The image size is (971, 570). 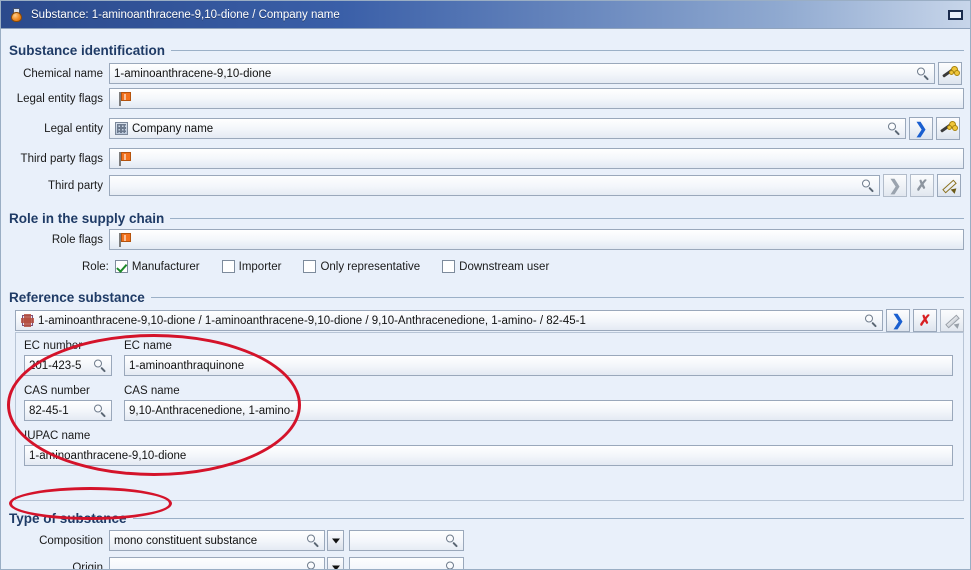 I want to click on legal-entity-field: Company name, so click(x=507, y=128).